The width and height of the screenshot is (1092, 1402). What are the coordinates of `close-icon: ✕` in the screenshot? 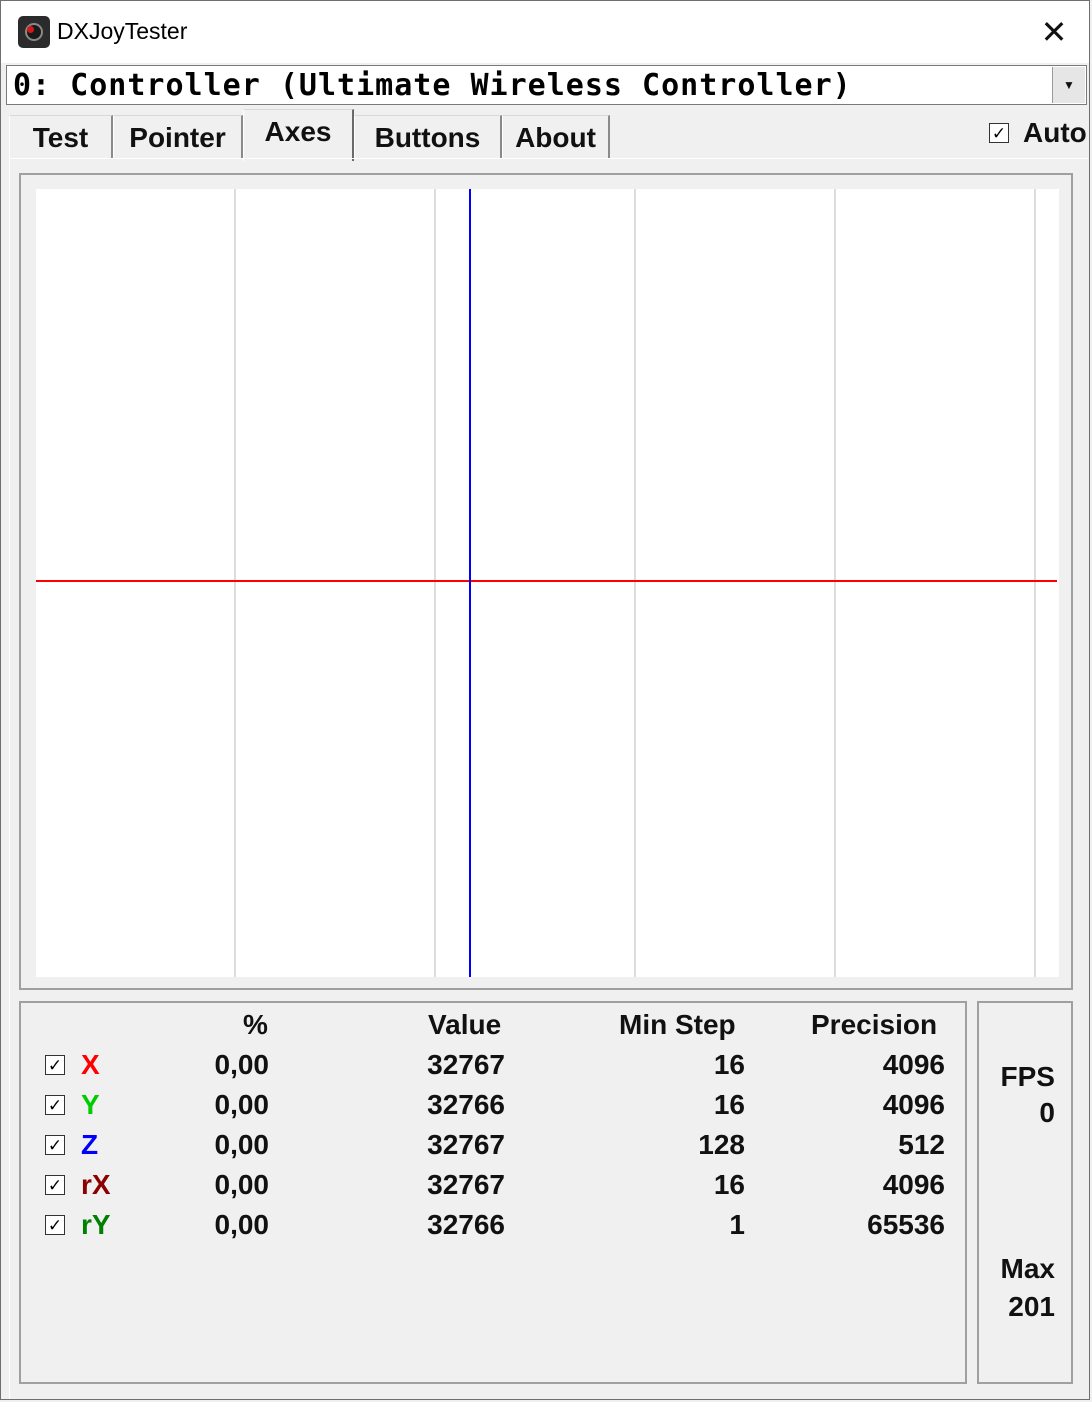 It's located at (1054, 32).